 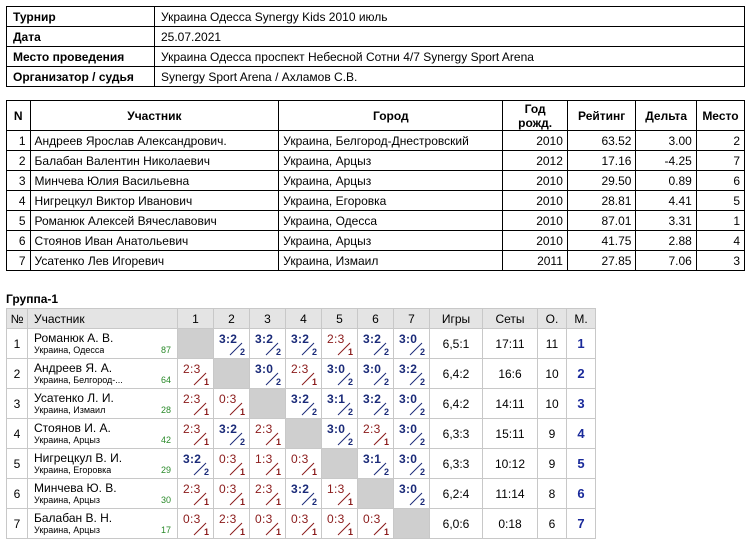 I want to click on info-label: Дата, so click(x=80, y=36).